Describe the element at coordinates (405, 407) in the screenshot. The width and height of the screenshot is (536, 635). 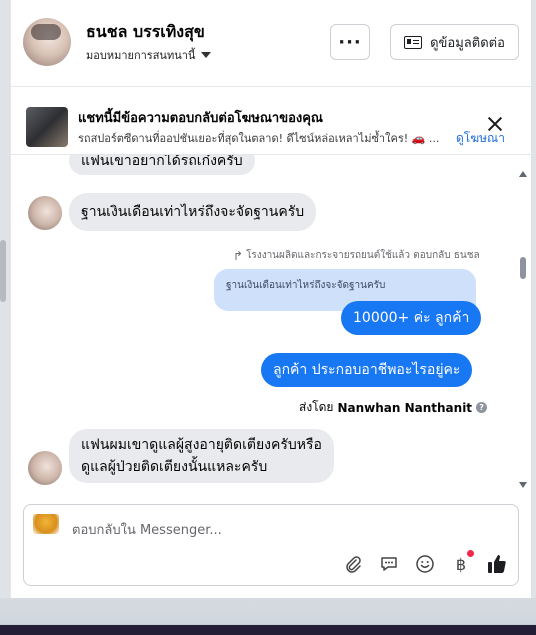
I see `sender-name: Nanwhan Nanthanit` at that location.